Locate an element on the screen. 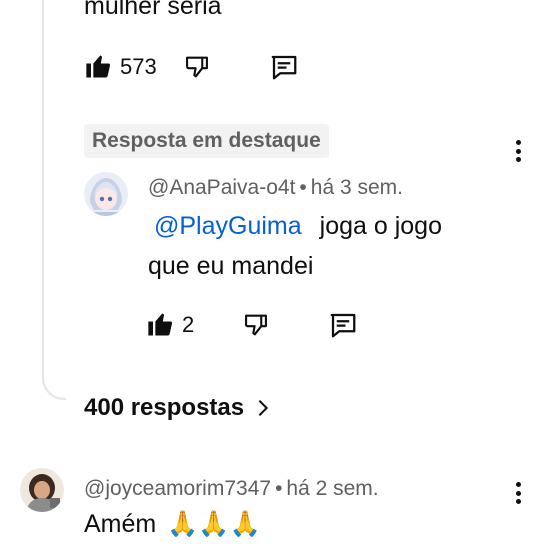 This screenshot has width=560, height=560. like-count: 573 is located at coordinates (138, 66).